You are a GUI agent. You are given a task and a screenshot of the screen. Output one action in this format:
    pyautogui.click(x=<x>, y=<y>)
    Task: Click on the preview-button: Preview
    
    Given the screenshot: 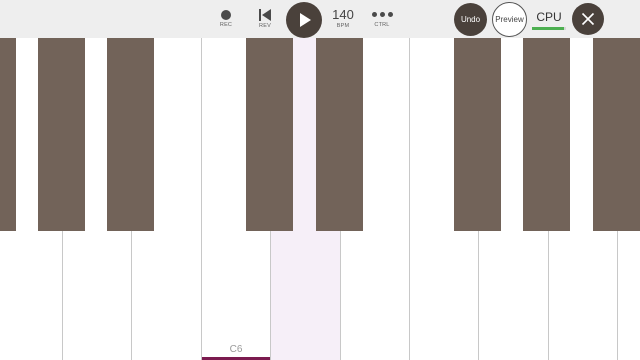 What is the action you would take?
    pyautogui.click(x=509, y=19)
    